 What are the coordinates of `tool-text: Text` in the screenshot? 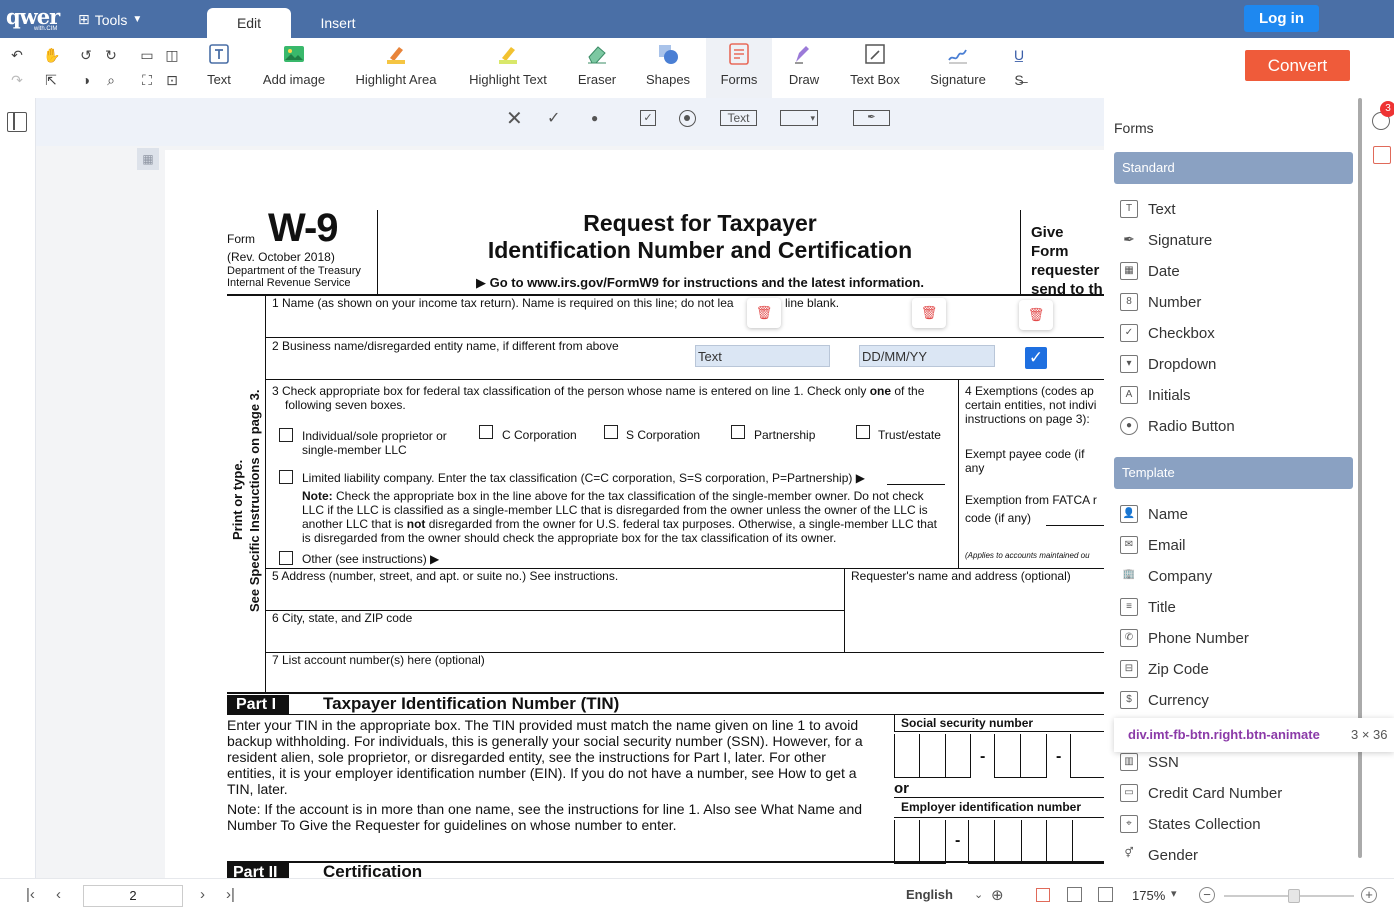 It's located at (219, 64).